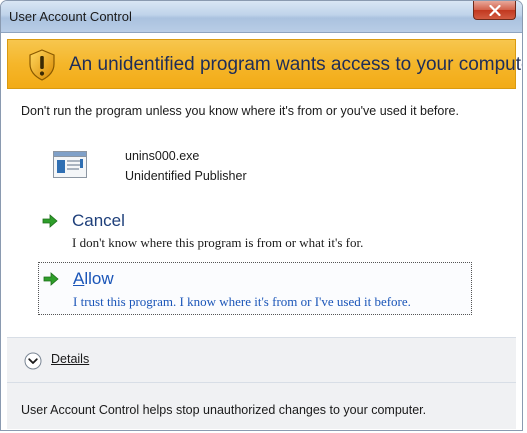 Image resolution: width=527 pixels, height=433 pixels. What do you see at coordinates (70, 16) in the screenshot?
I see `window-title: User Account Control` at bounding box center [70, 16].